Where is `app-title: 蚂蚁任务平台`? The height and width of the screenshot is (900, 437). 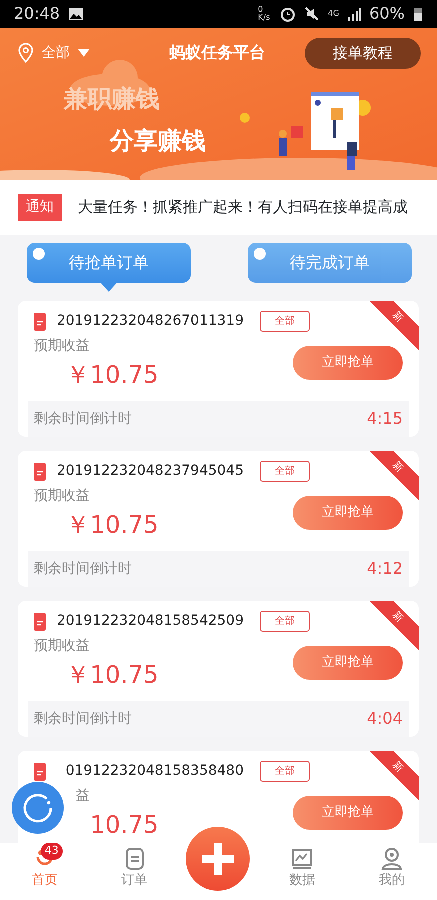 app-title: 蚂蚁任务平台 is located at coordinates (217, 53).